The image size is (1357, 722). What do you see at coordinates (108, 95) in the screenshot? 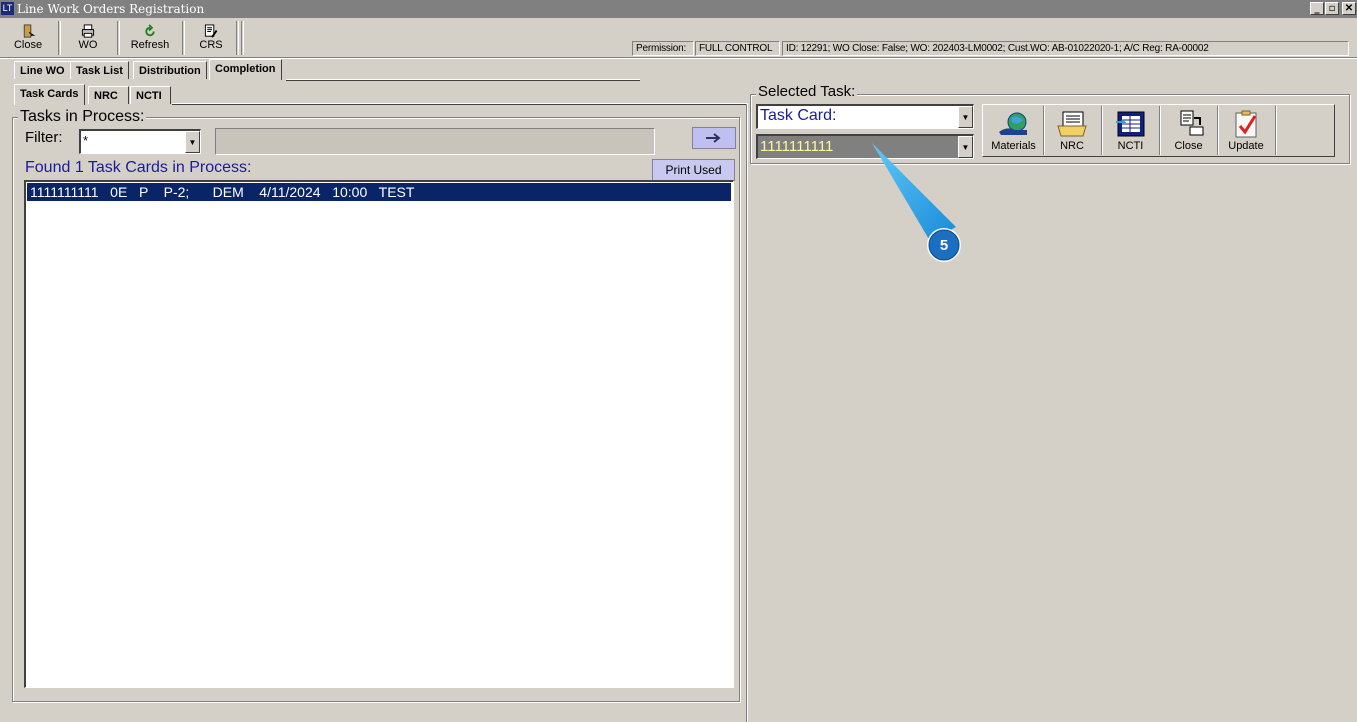
I see `tab-nrc: NRC` at bounding box center [108, 95].